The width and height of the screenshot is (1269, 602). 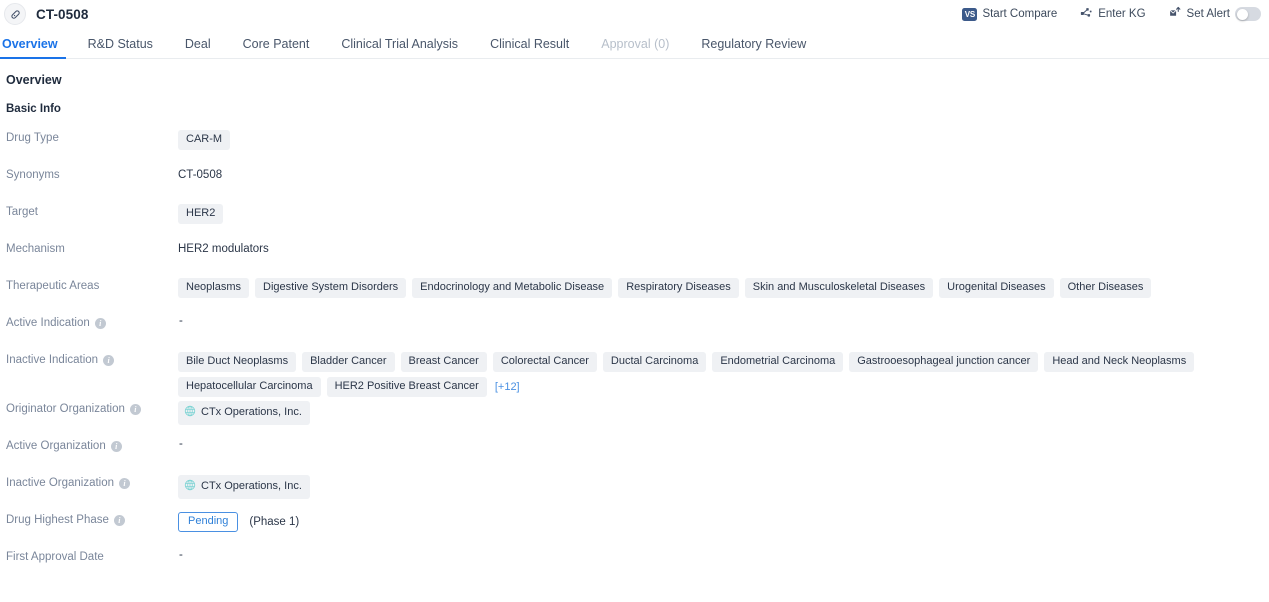 I want to click on label-mechanism: Mechanism, so click(x=35, y=249).